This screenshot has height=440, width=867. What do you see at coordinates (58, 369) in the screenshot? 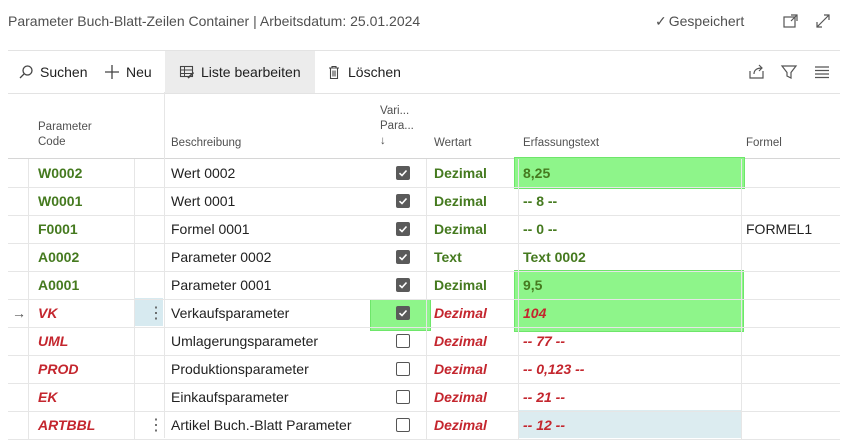
I see `parameter-code: PROD` at bounding box center [58, 369].